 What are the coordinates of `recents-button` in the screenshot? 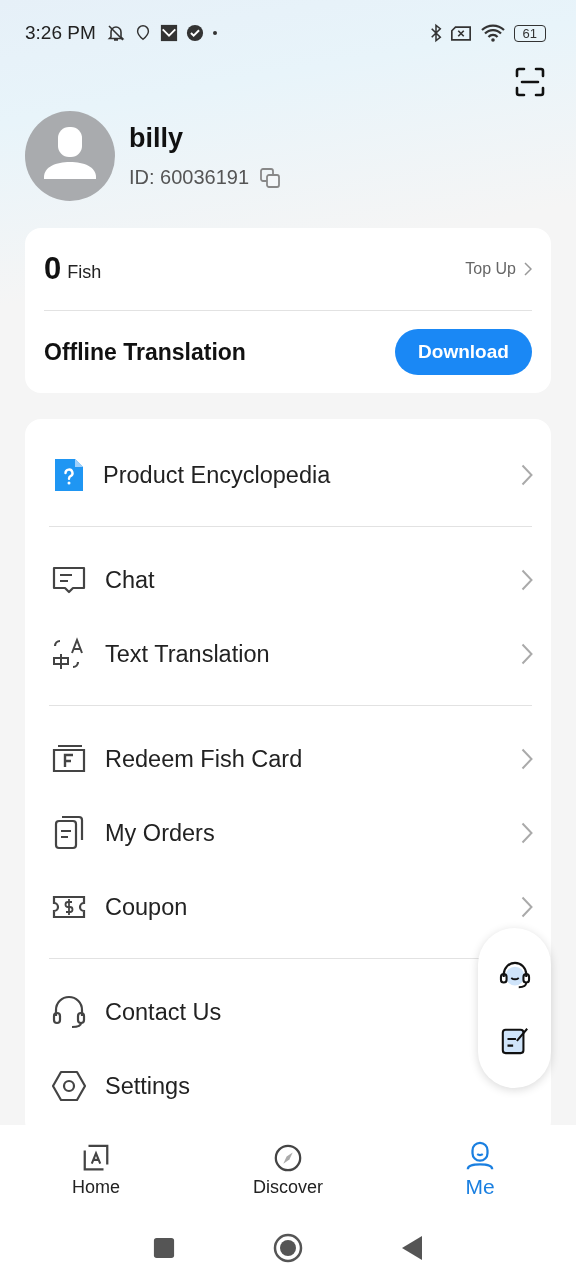 It's located at (164, 1247).